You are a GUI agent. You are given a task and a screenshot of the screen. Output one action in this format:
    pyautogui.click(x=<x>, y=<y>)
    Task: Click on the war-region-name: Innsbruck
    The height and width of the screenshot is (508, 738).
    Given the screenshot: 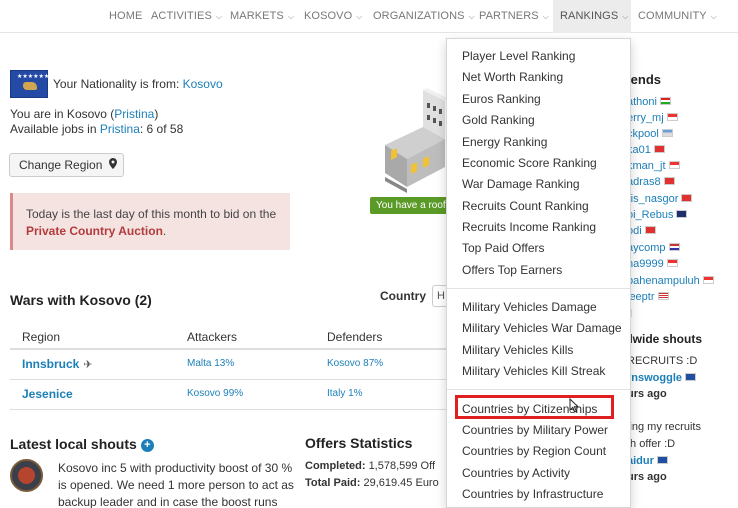 What is the action you would take?
    pyautogui.click(x=51, y=364)
    